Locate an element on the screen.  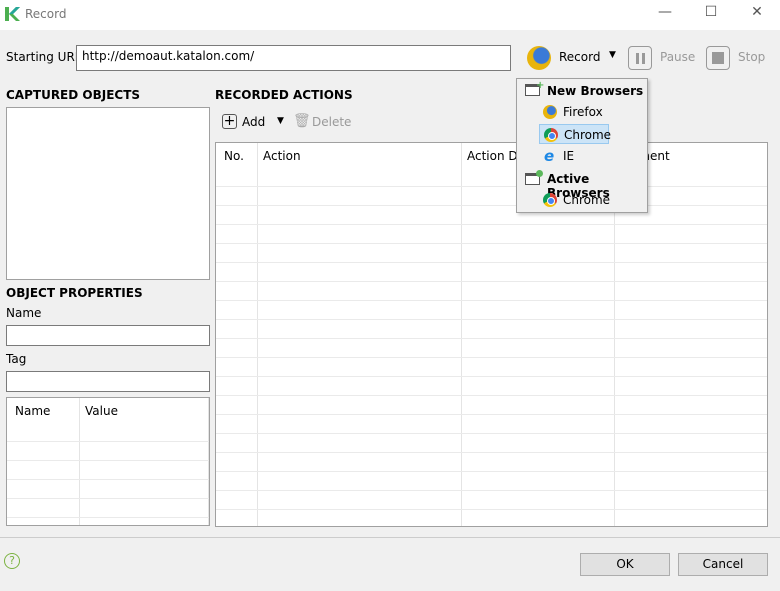
delete-button: Delete is located at coordinates (331, 122).